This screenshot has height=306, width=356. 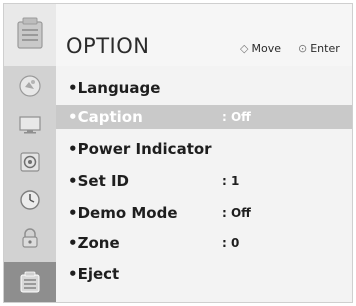 What do you see at coordinates (98, 181) in the screenshot?
I see `menu-item-label: •Set ID` at bounding box center [98, 181].